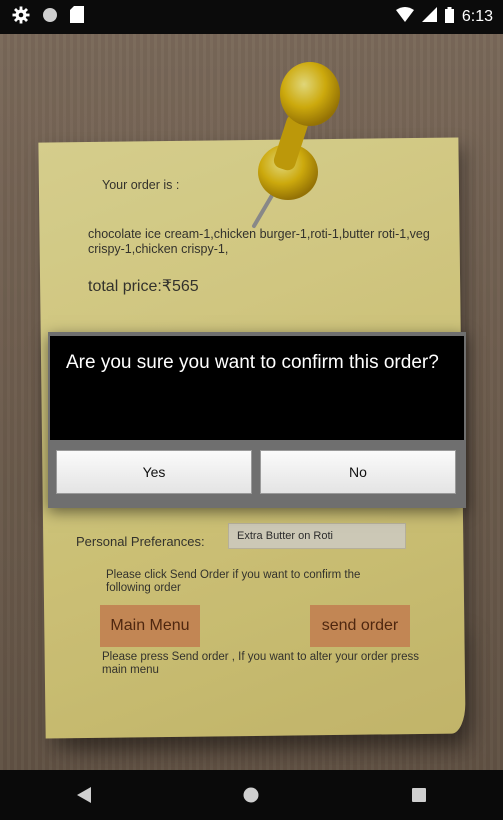  I want to click on no-button: No, so click(358, 472).